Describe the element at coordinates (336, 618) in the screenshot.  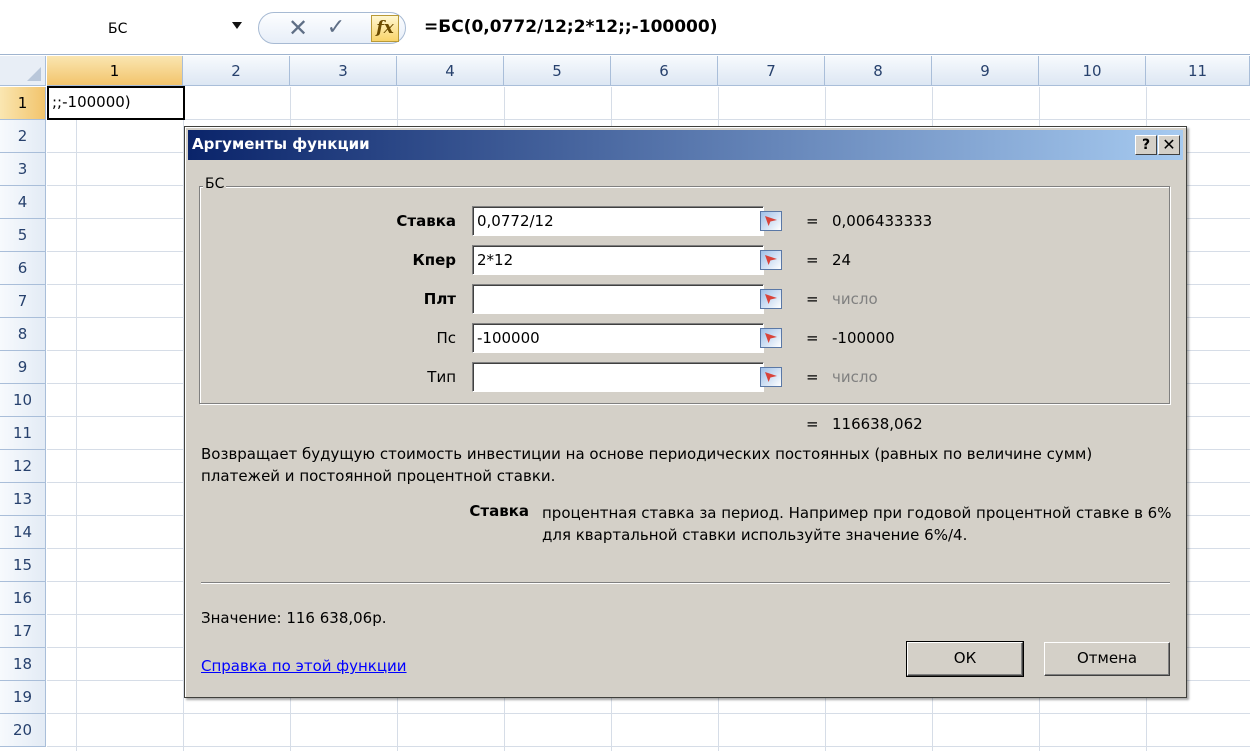
I see `value-text: 116 638,06р.` at that location.